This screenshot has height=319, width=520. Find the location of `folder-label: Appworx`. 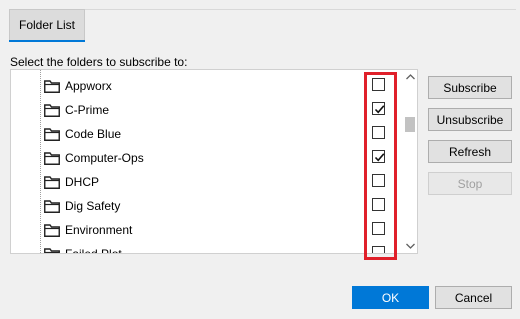

folder-label: Appworx is located at coordinates (88, 86).